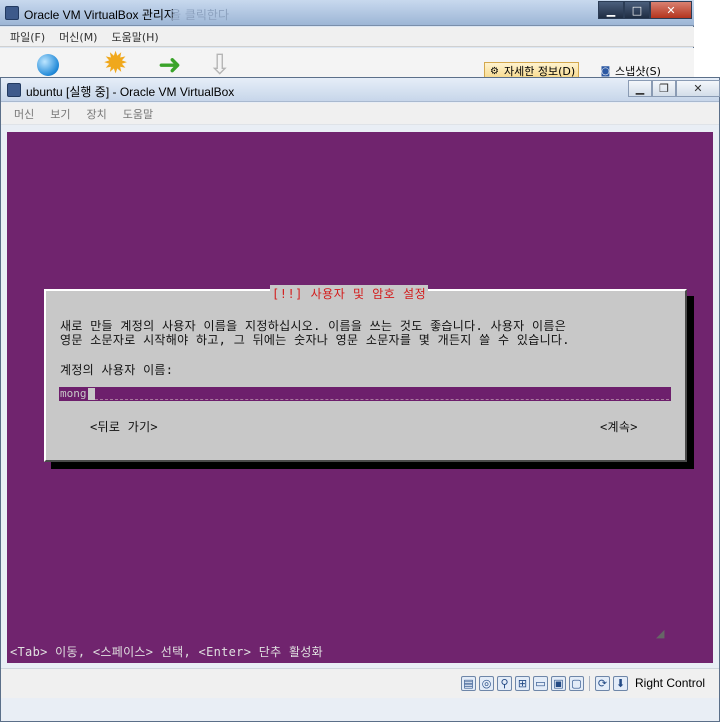  I want to click on maximize-icon: □, so click(637, 10).